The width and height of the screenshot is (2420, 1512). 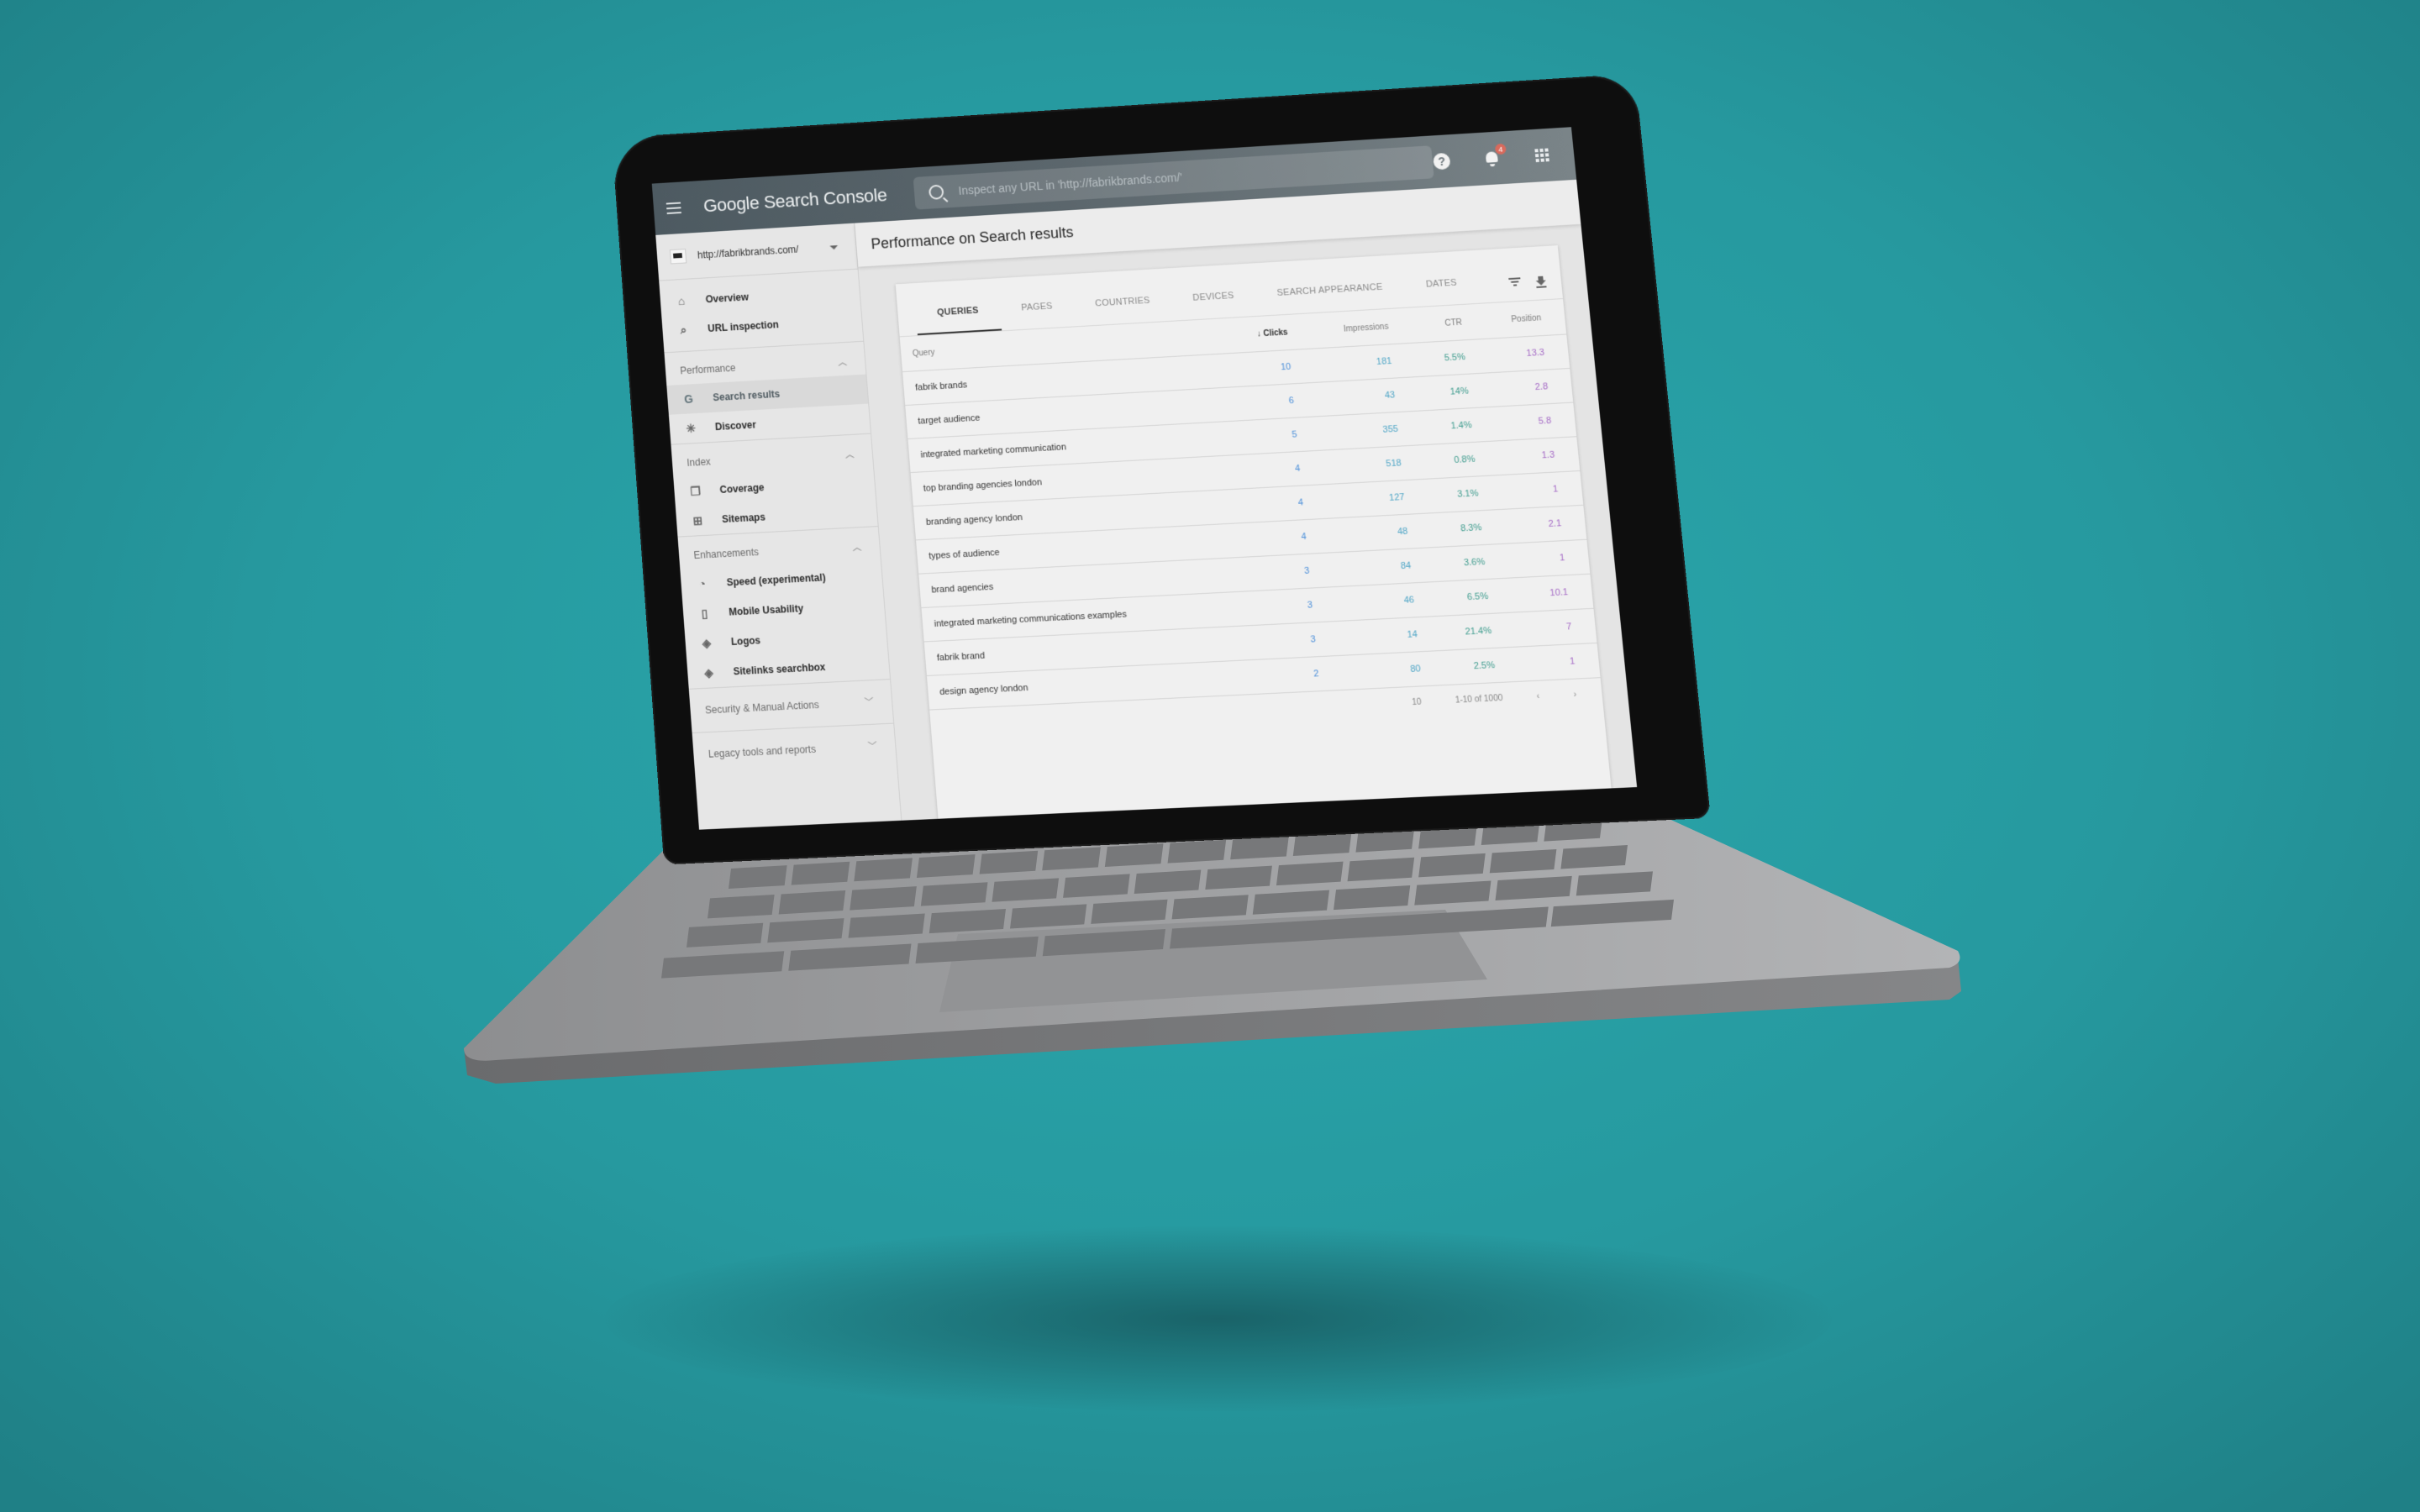 What do you see at coordinates (1552, 593) in the screenshot?
I see `position-cell: 10.1` at bounding box center [1552, 593].